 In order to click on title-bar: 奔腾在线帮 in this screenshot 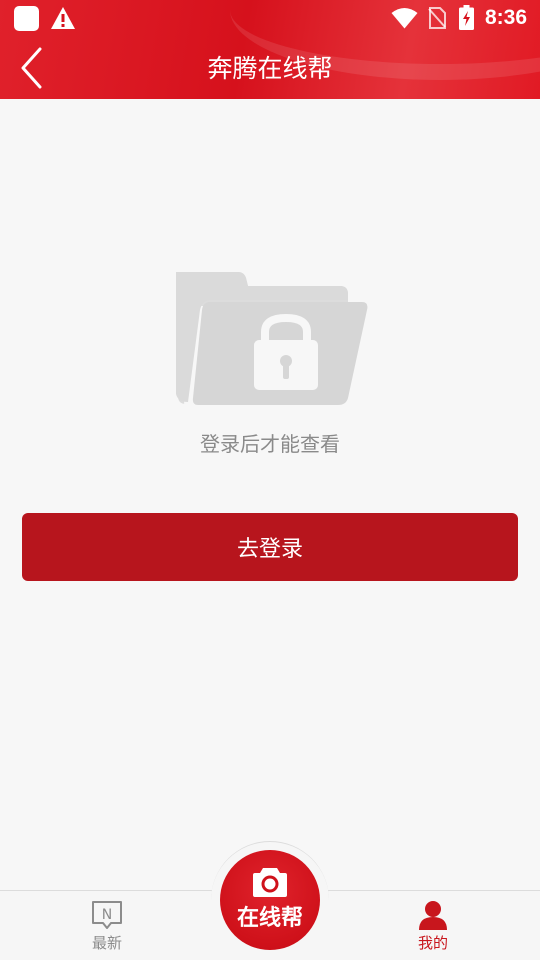, I will do `click(270, 68)`.